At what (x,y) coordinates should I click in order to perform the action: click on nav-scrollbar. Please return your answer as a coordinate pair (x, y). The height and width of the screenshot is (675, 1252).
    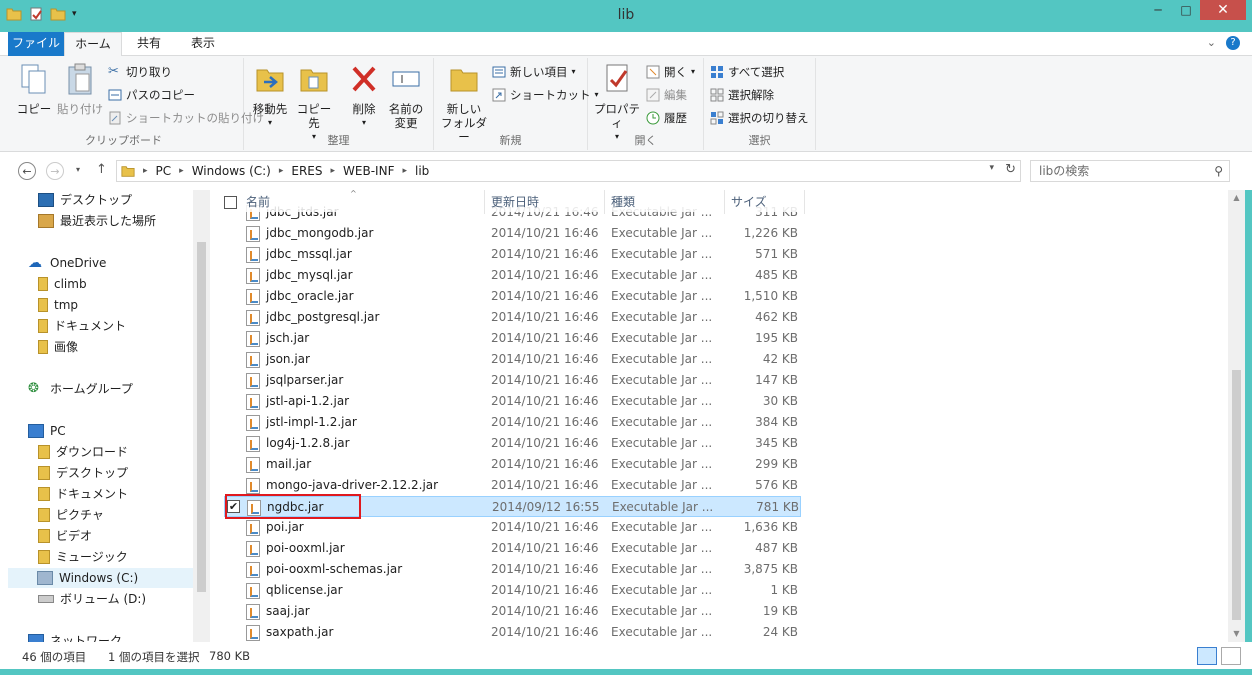
    Looking at the image, I should click on (201, 416).